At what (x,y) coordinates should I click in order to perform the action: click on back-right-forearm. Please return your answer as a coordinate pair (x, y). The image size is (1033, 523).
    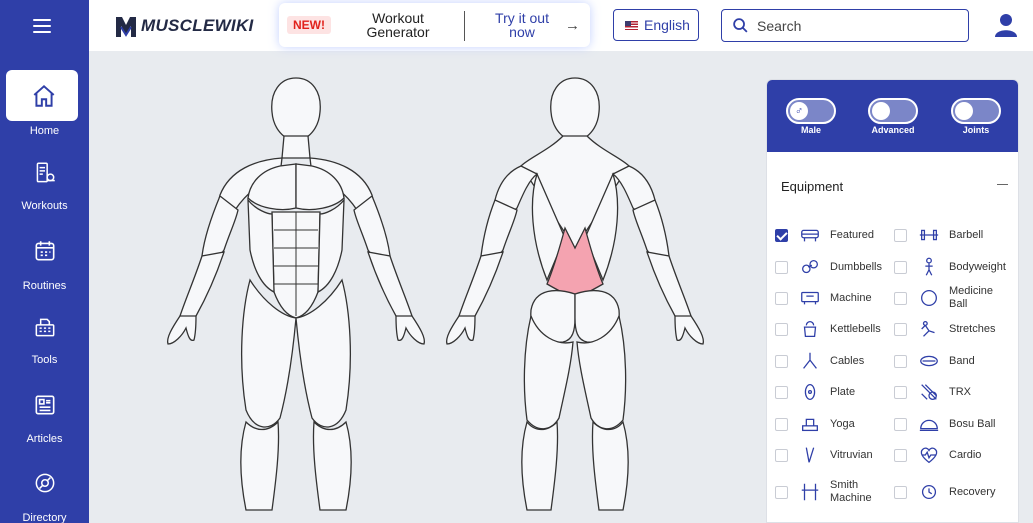
    Looking at the image, I should click on (669, 286).